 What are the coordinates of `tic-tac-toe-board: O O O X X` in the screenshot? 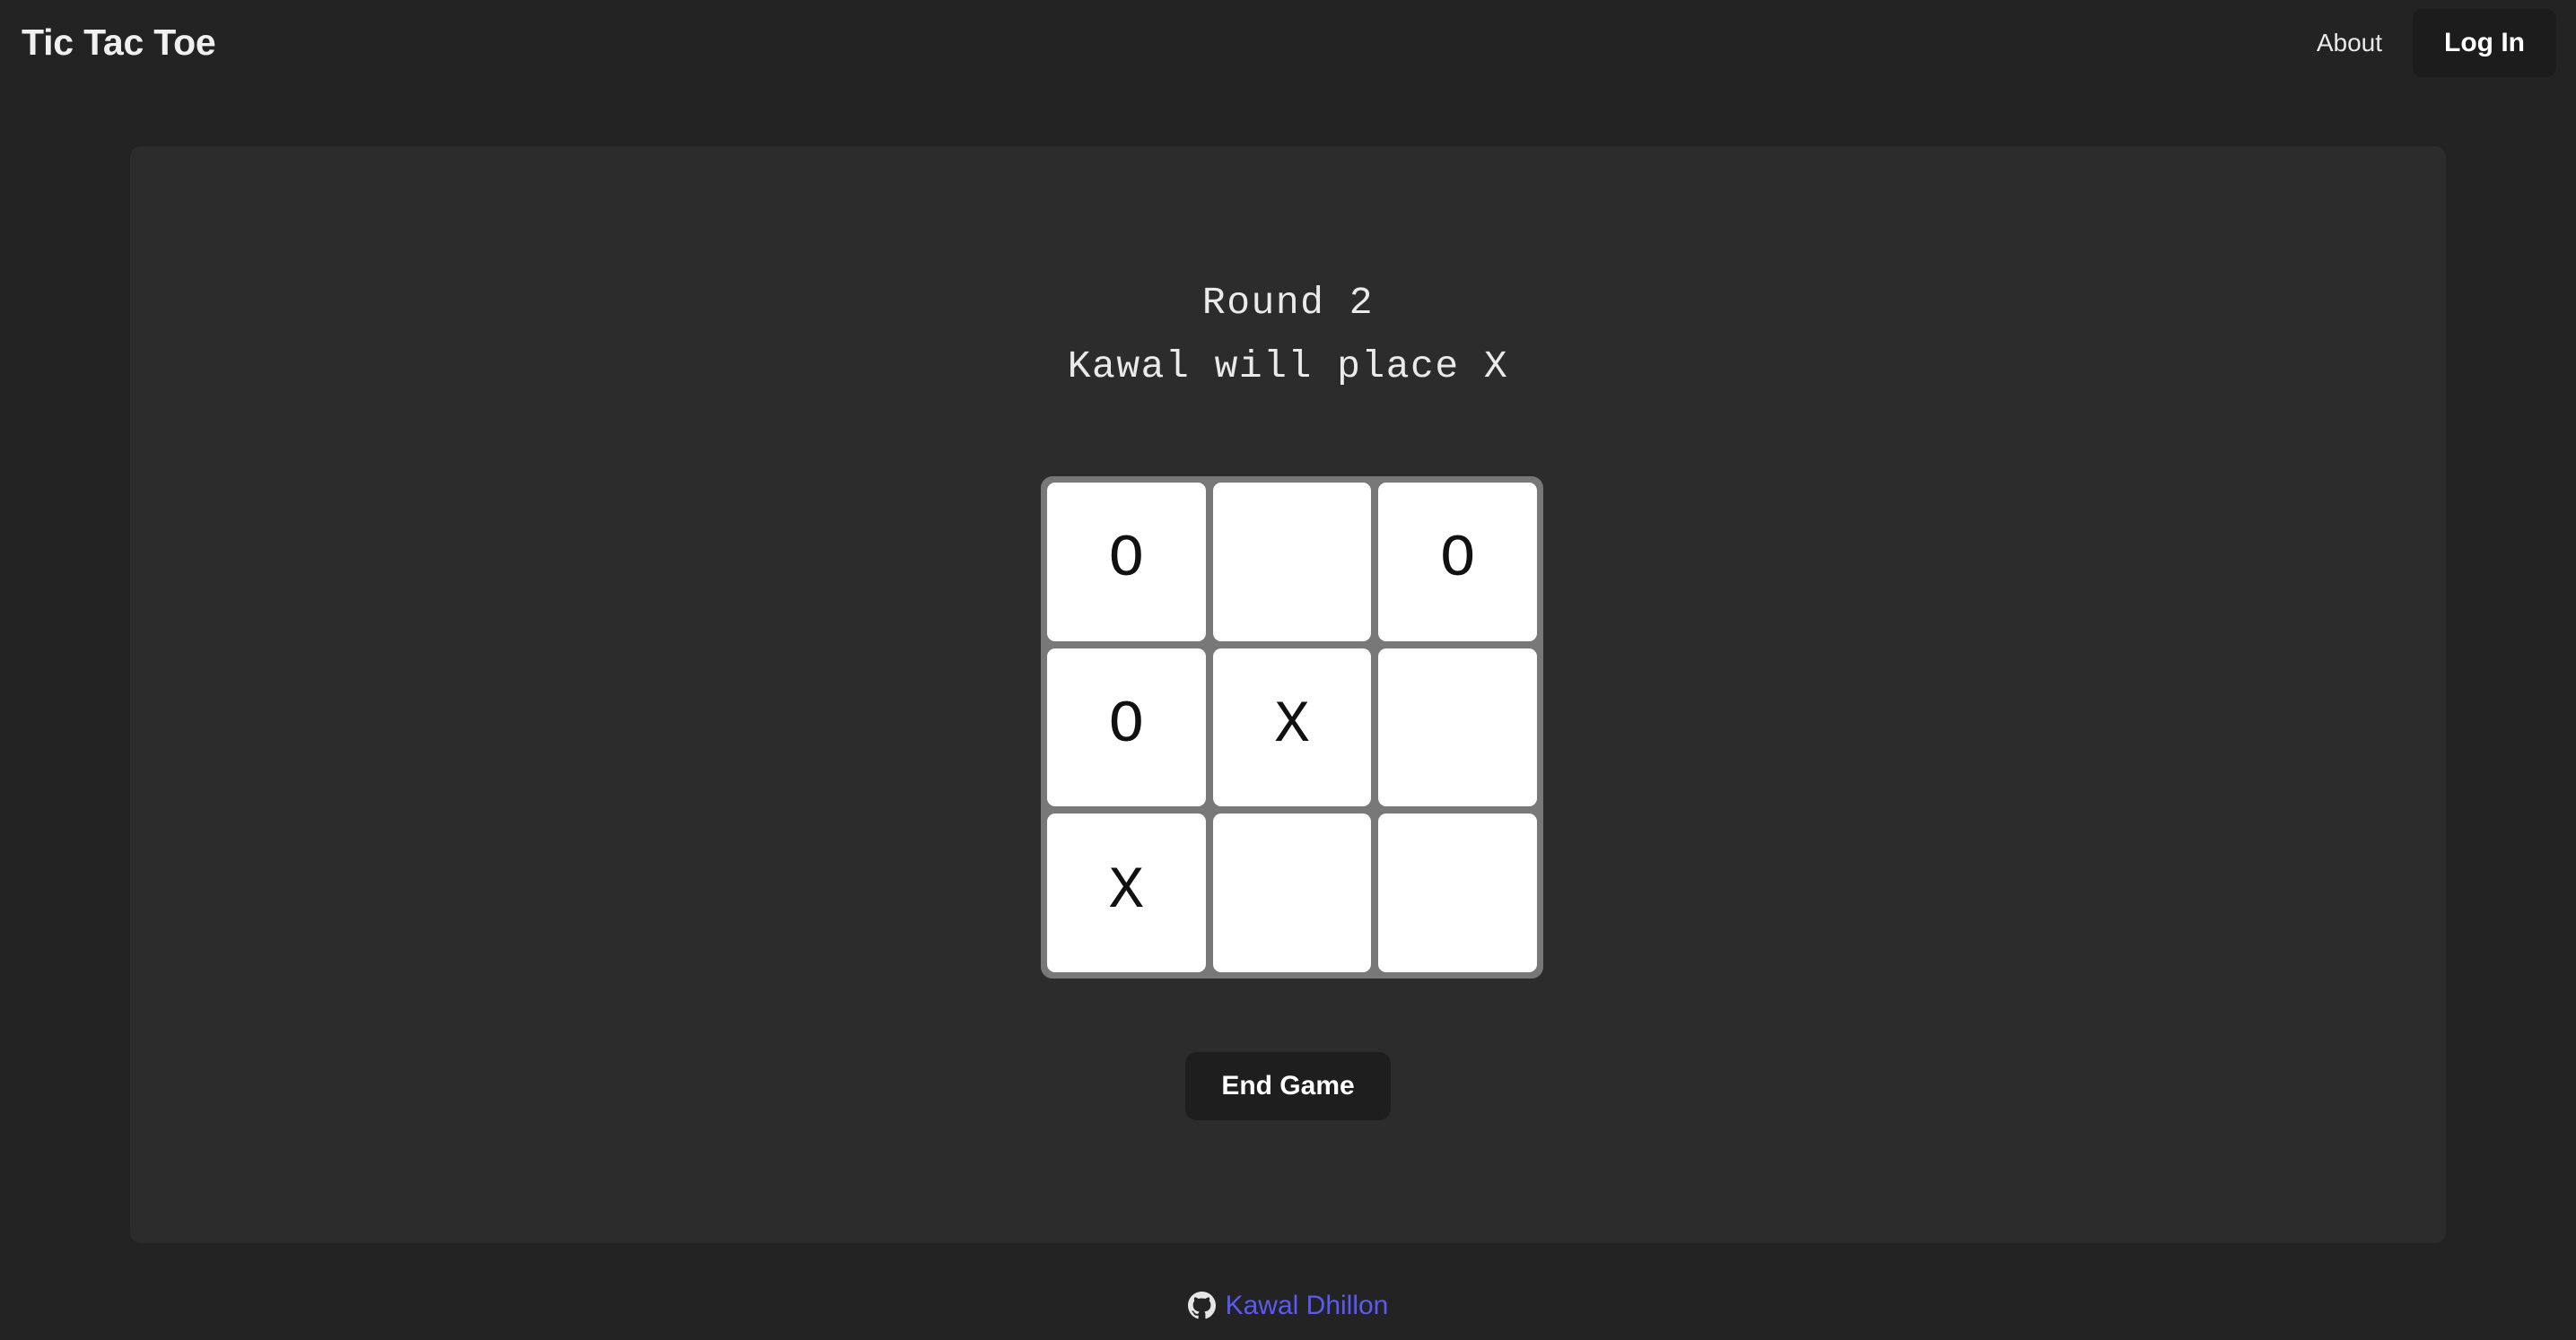 It's located at (1292, 727).